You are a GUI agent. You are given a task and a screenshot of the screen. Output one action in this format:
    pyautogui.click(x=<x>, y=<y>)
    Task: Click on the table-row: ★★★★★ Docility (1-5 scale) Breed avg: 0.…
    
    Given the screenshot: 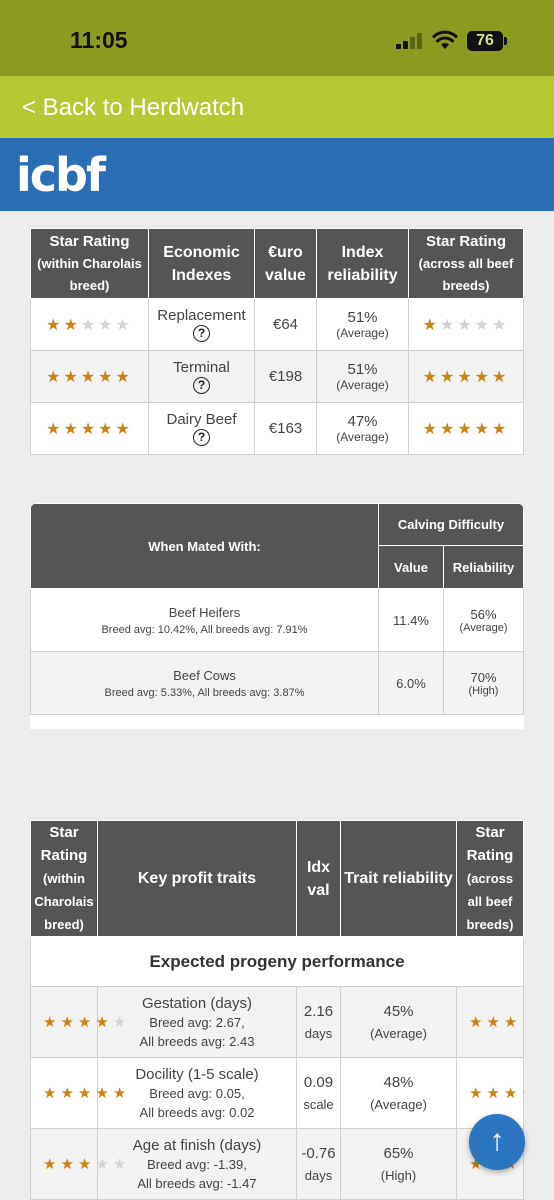 What is the action you would take?
    pyautogui.click(x=277, y=1093)
    